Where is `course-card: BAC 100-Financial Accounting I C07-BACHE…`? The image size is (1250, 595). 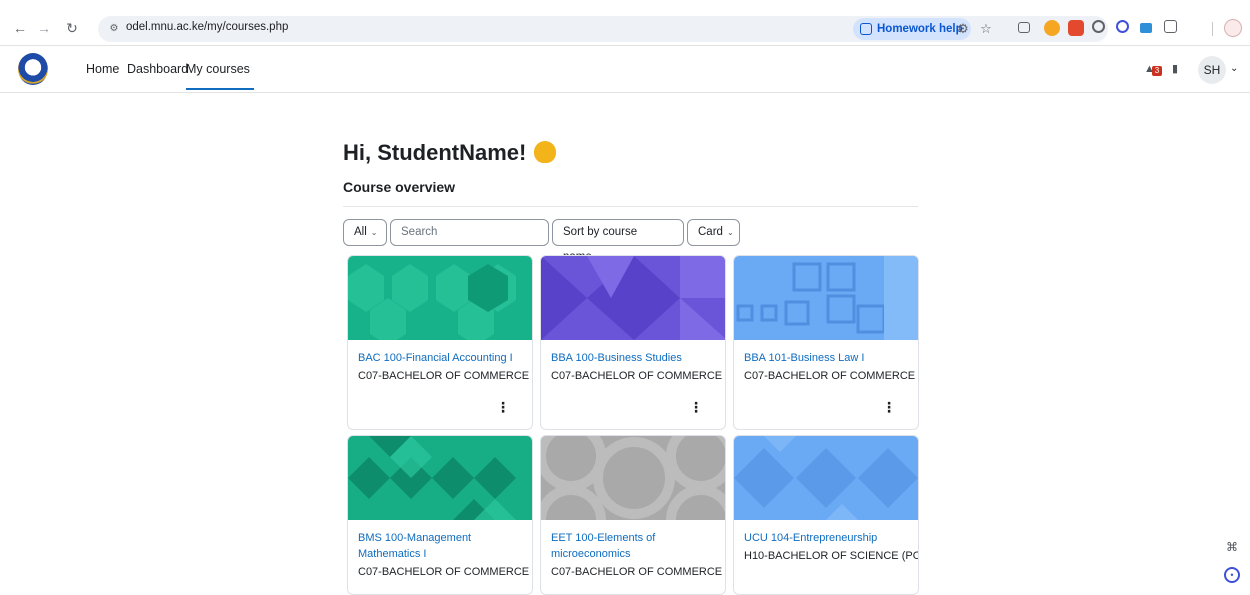 course-card: BAC 100-Financial Accounting I C07-BACHE… is located at coordinates (440, 342).